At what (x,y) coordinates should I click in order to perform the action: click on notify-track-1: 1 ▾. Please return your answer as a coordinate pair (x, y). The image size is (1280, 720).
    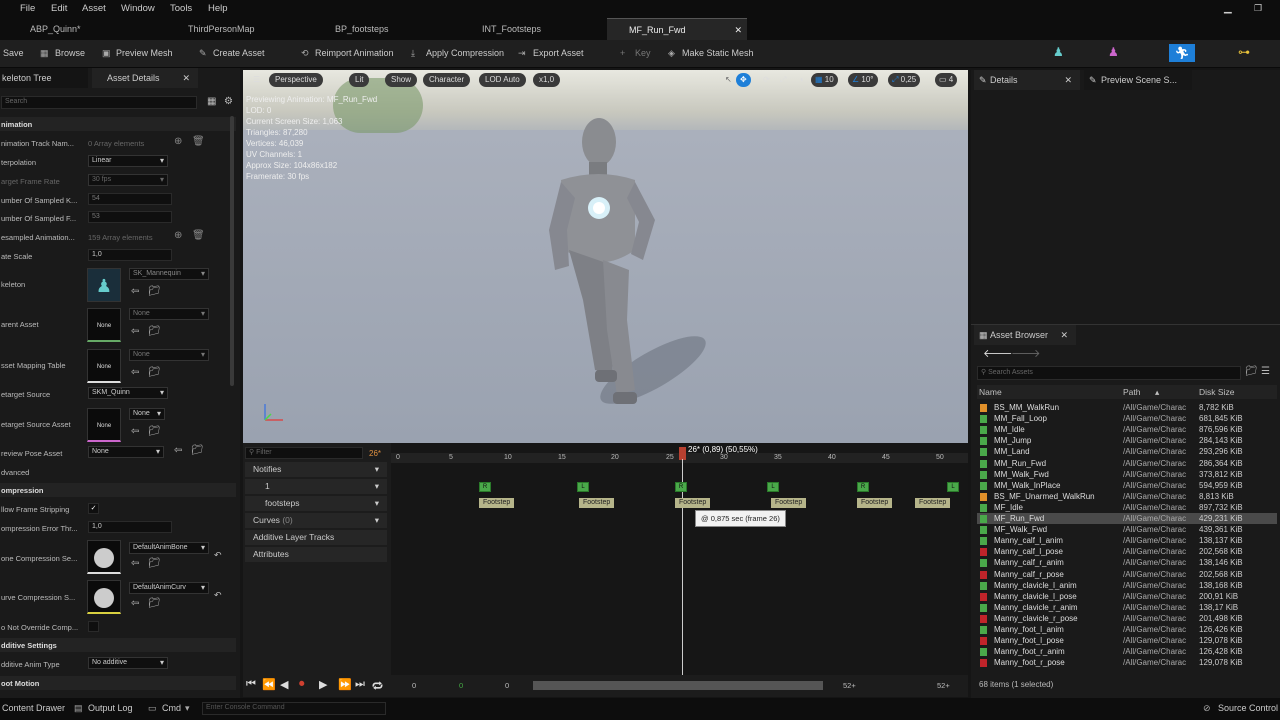
    Looking at the image, I should click on (316, 486).